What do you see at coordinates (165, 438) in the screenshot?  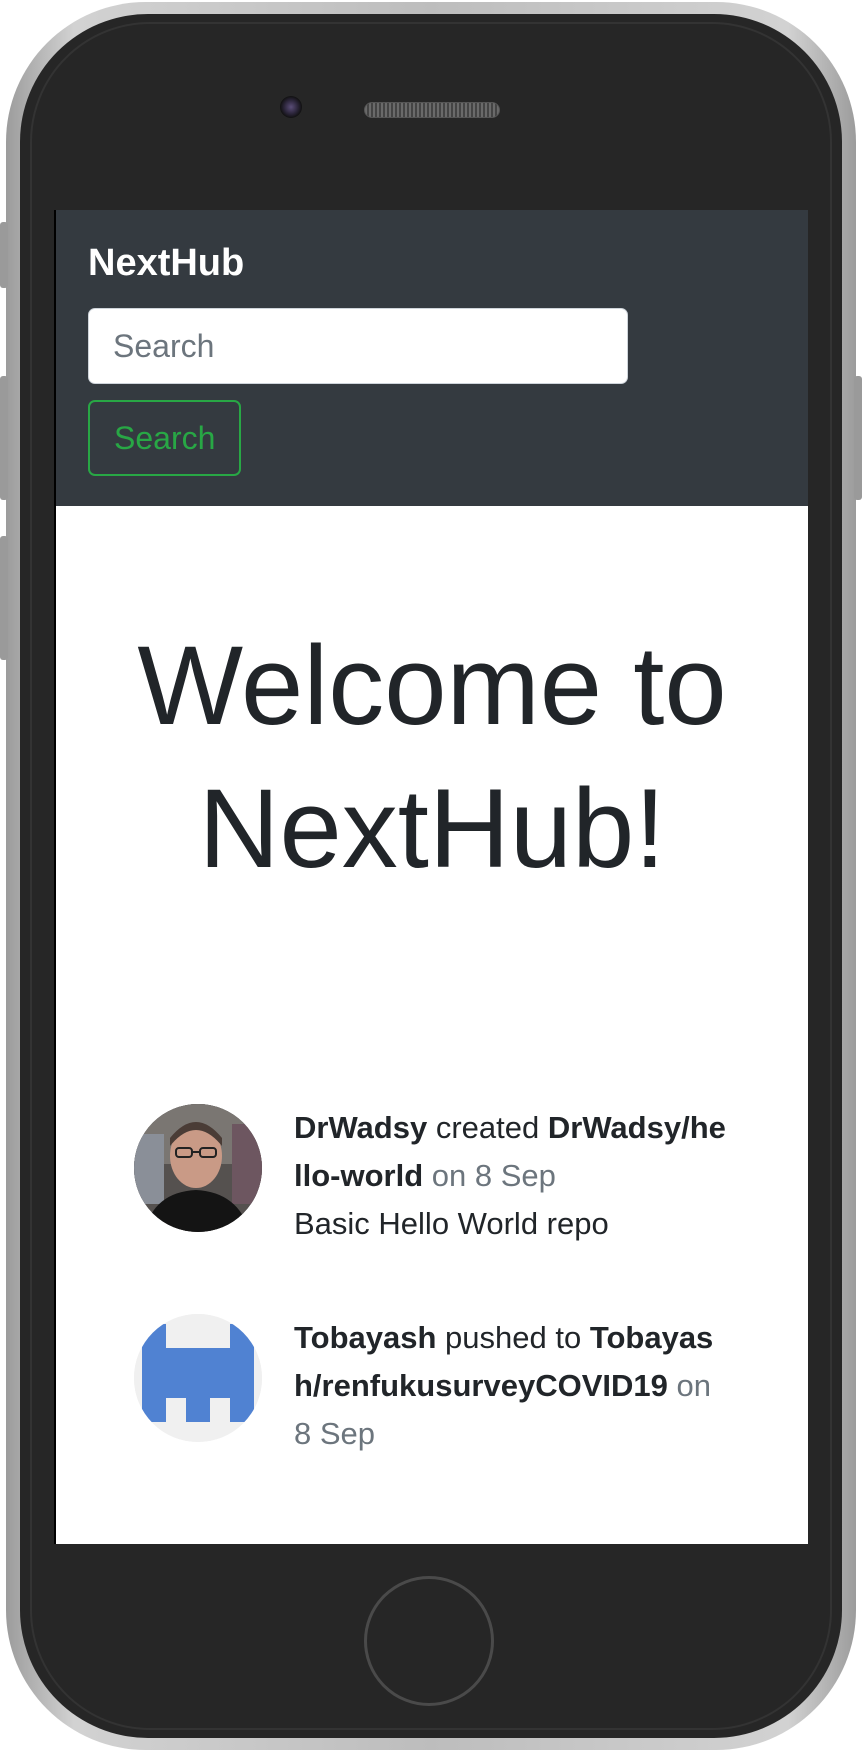 I see `search-button: Search` at bounding box center [165, 438].